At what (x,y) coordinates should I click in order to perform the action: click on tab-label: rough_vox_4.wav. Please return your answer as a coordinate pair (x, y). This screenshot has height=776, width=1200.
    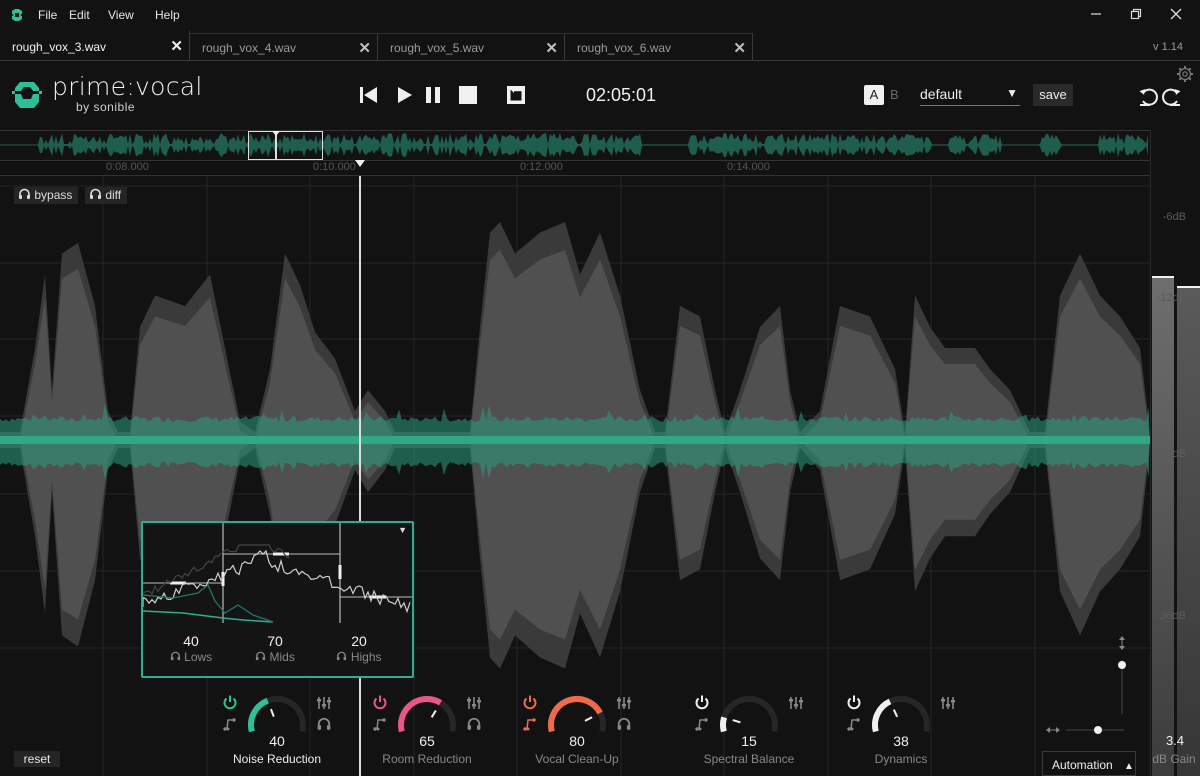
    Looking at the image, I should click on (249, 48).